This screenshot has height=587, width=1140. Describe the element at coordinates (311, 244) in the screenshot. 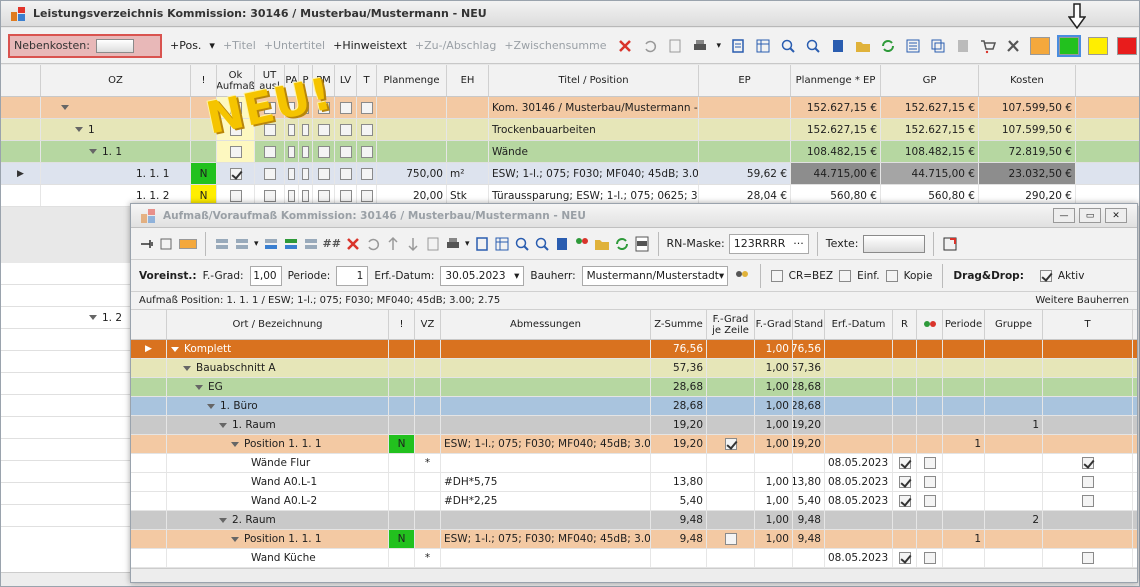

I see `add-line-icon` at that location.